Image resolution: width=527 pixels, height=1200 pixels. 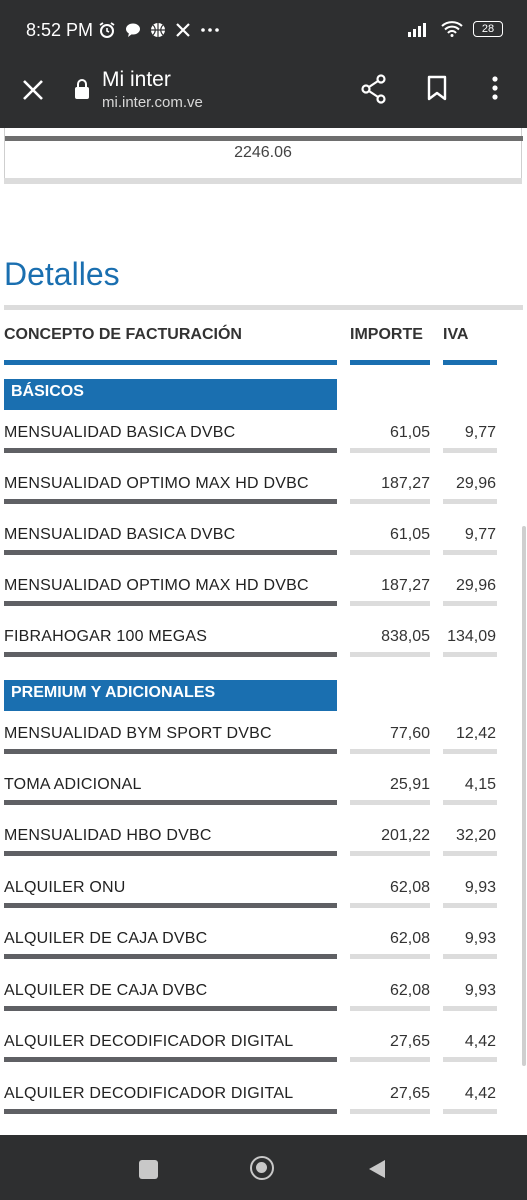 What do you see at coordinates (263, 443) in the screenshot?
I see `table-row: MENSUALIDAD BASICA DVBC 61,05 9,77` at bounding box center [263, 443].